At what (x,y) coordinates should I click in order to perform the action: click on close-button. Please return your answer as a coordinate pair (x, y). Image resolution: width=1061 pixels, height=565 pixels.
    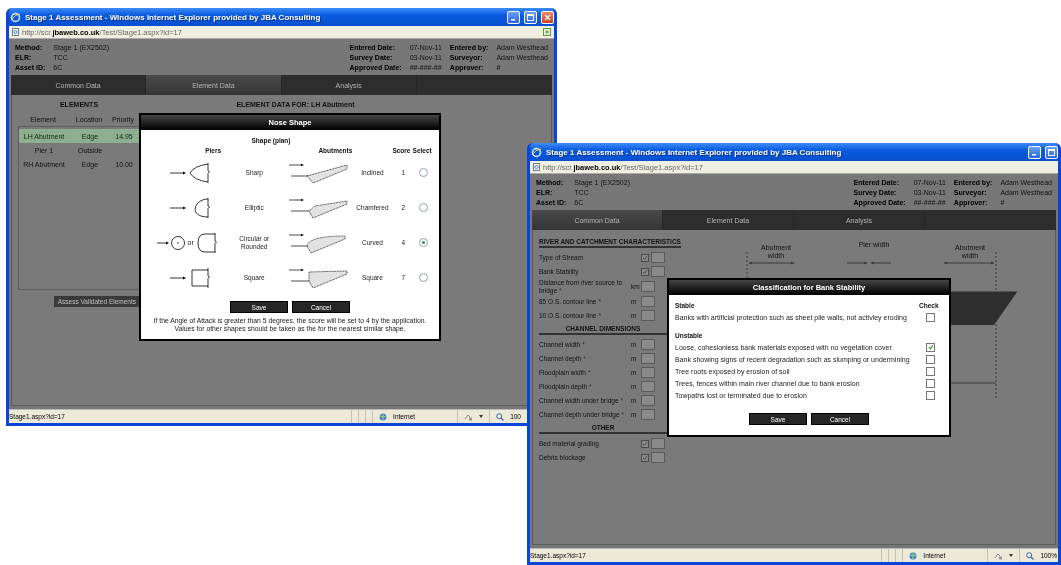
    Looking at the image, I should click on (547, 17).